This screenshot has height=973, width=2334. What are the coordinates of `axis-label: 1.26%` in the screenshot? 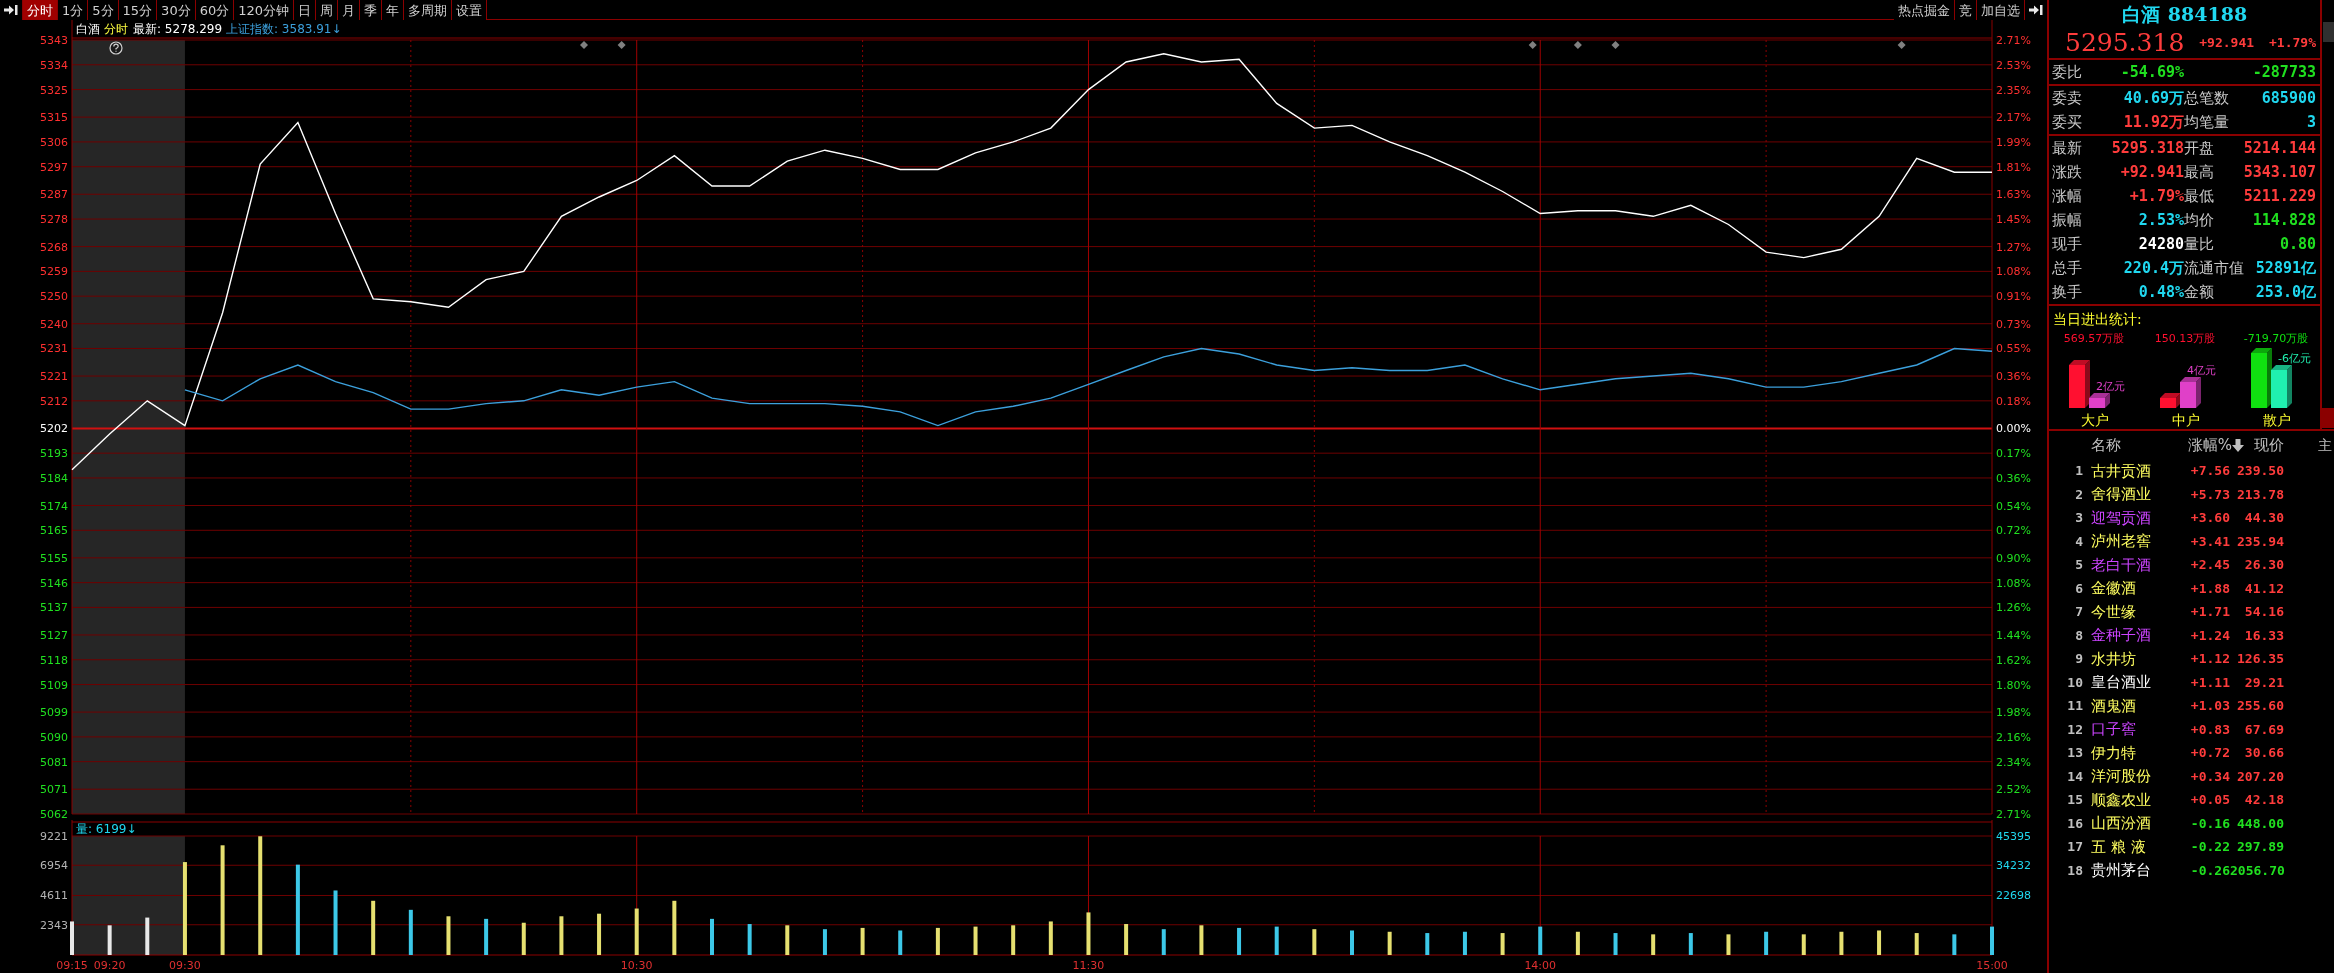 It's located at (2013, 608).